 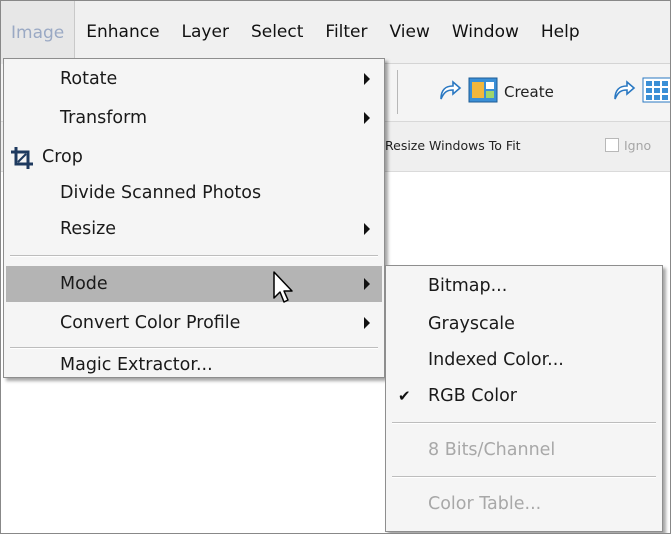 What do you see at coordinates (88, 229) in the screenshot?
I see `menu-item-label: Resize` at bounding box center [88, 229].